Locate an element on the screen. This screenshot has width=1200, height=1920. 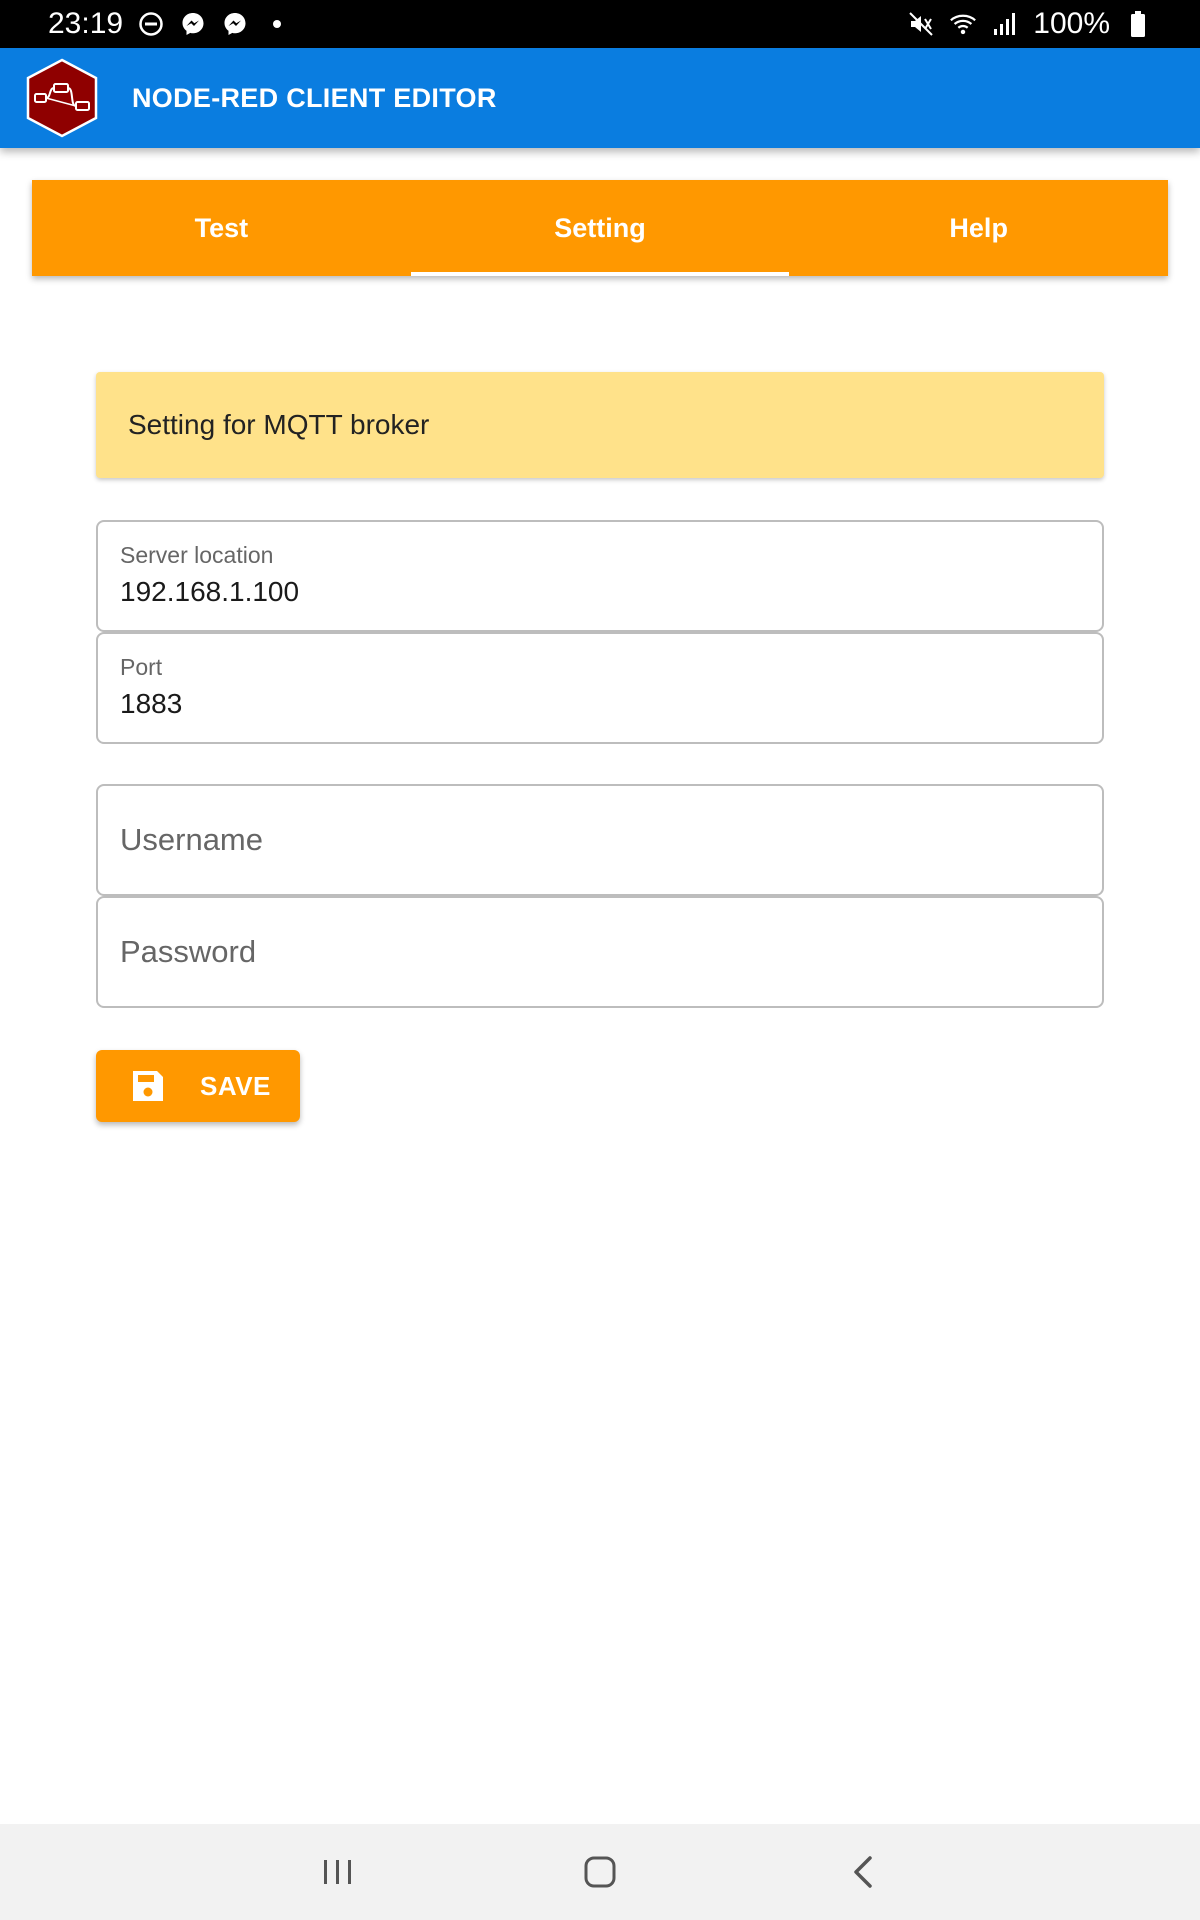
do-not-disturb-icon is located at coordinates (151, 24).